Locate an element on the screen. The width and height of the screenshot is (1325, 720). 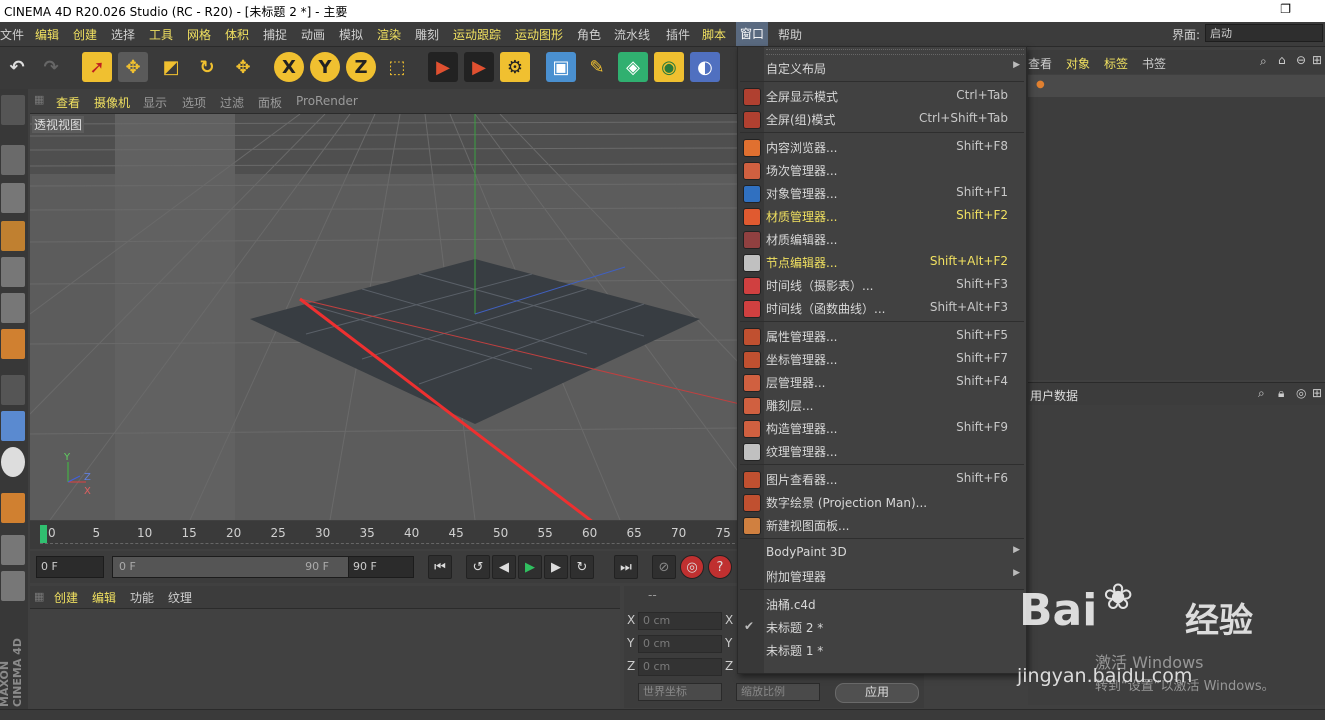
apply-button: 应用 is located at coordinates (877, 693).